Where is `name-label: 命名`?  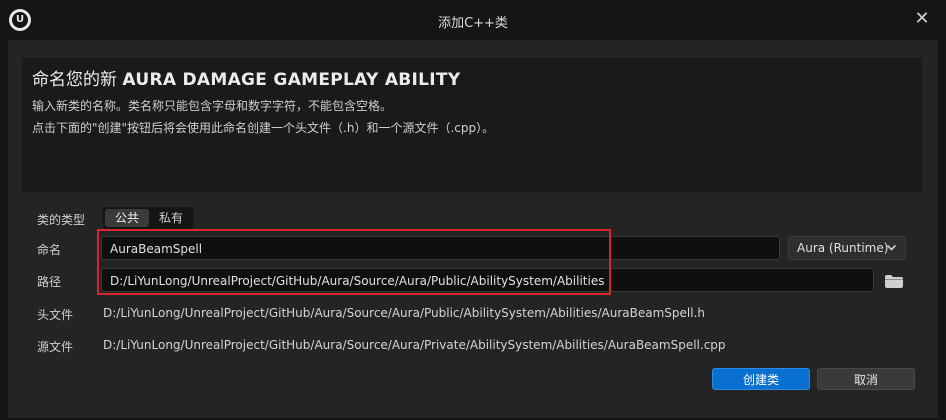 name-label: 命名 is located at coordinates (49, 250).